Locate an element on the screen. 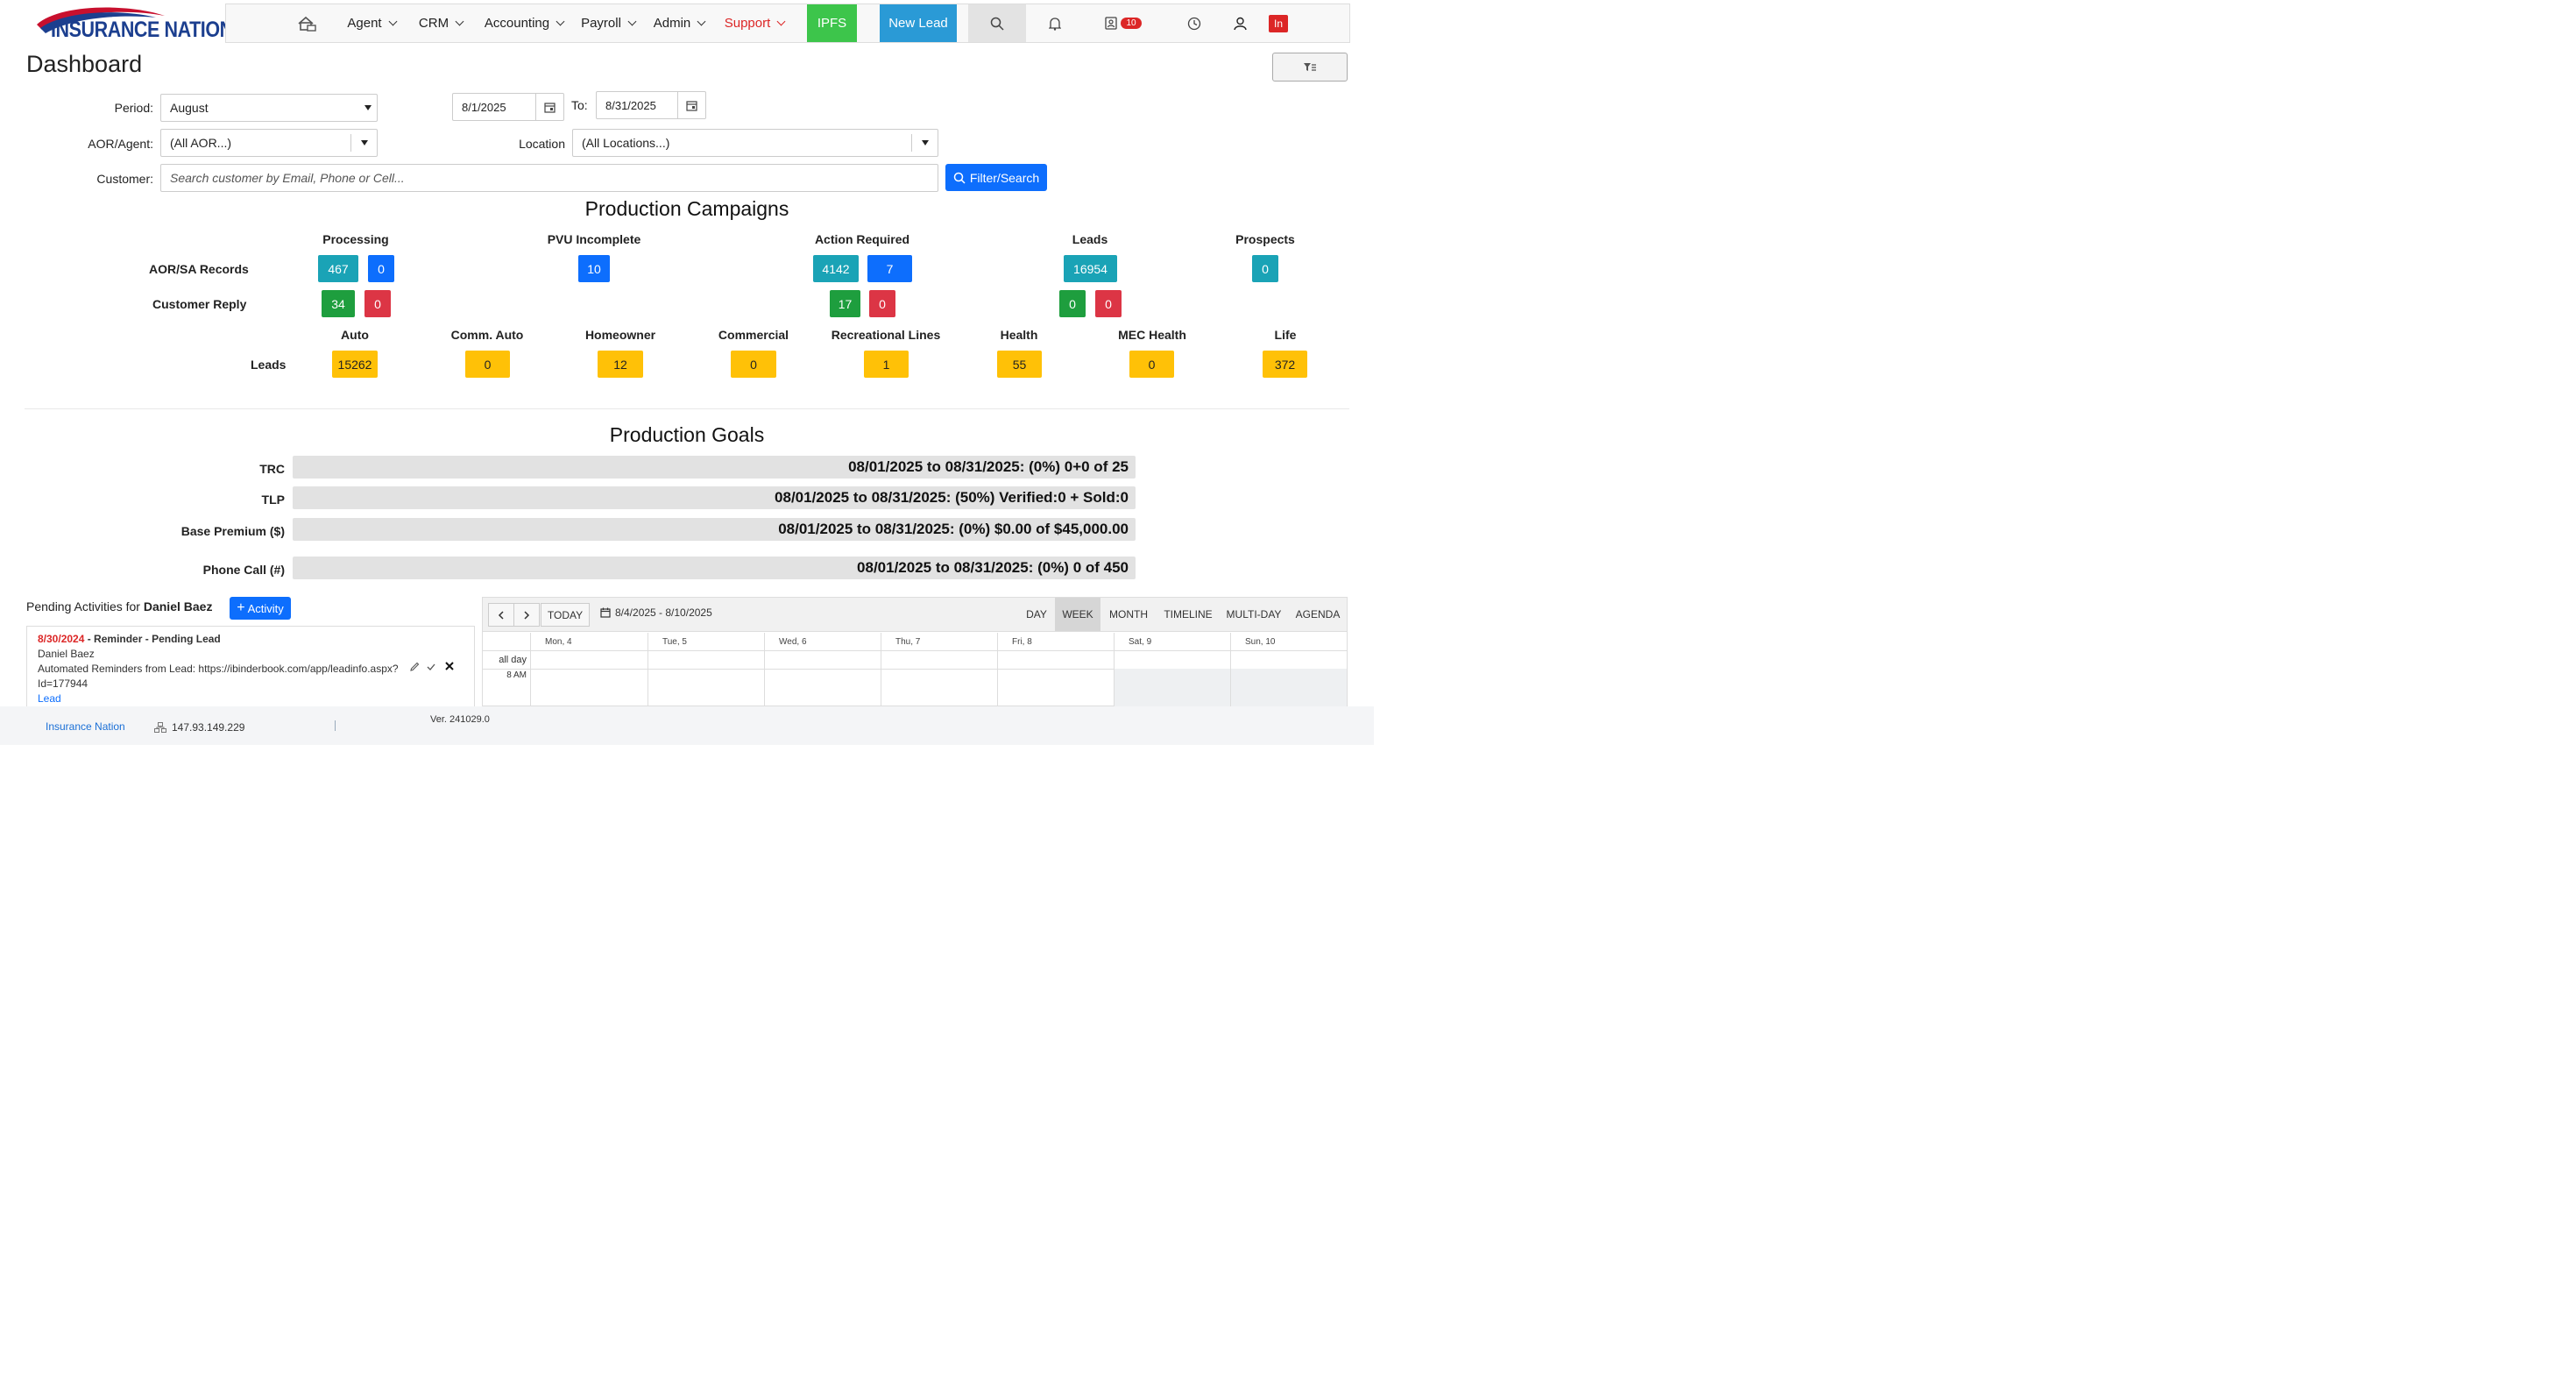 The width and height of the screenshot is (2576, 1397). view-timeline-button: TIMELINE is located at coordinates (1188, 614).